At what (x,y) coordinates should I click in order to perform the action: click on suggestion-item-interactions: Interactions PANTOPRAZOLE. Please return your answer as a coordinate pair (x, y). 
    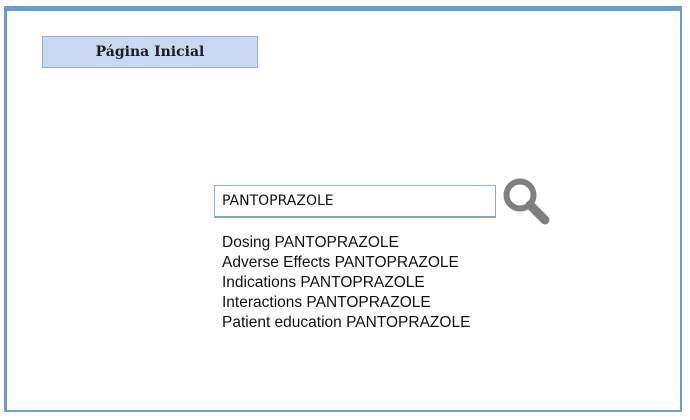
    Looking at the image, I should click on (346, 303).